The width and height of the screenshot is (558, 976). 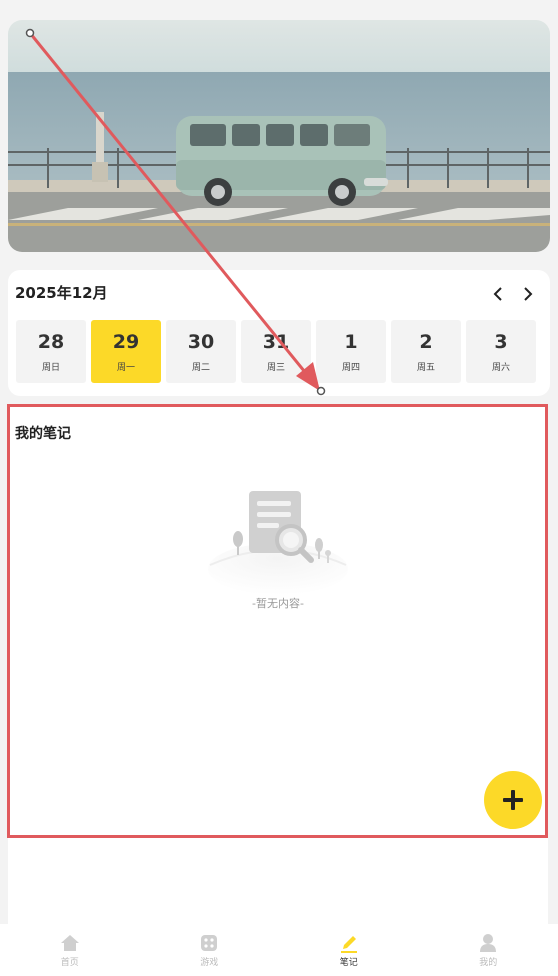 I want to click on empty-state: -暂无内容-, so click(x=278, y=549).